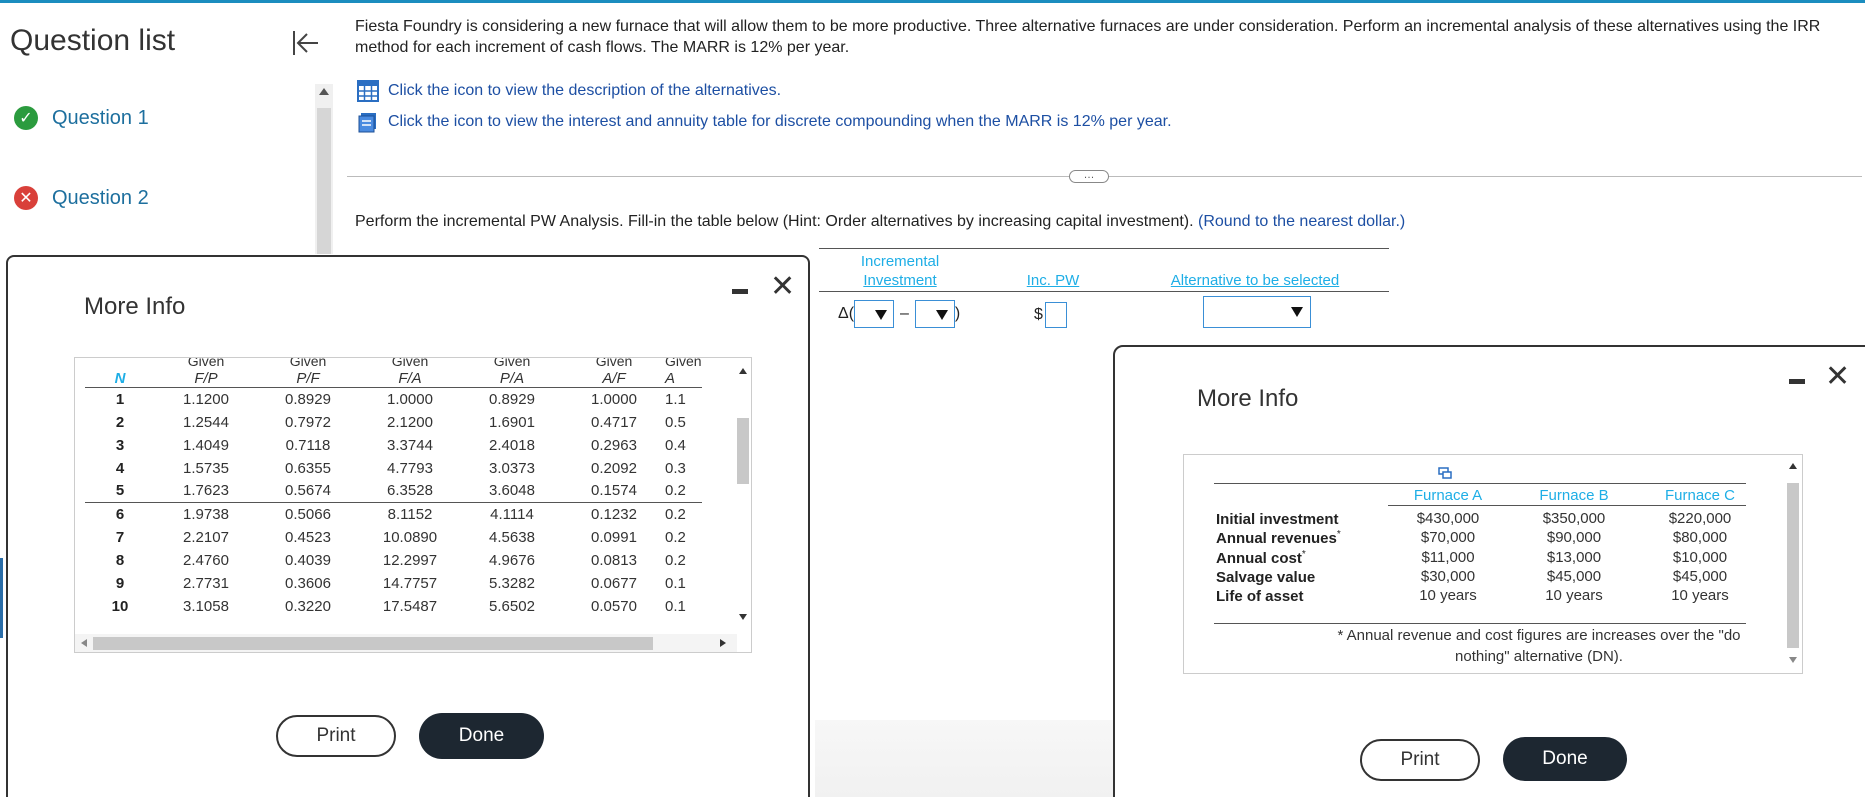 The image size is (1865, 797). Describe the element at coordinates (614, 445) in the screenshot. I see `factor-cell: 0.2963` at that location.